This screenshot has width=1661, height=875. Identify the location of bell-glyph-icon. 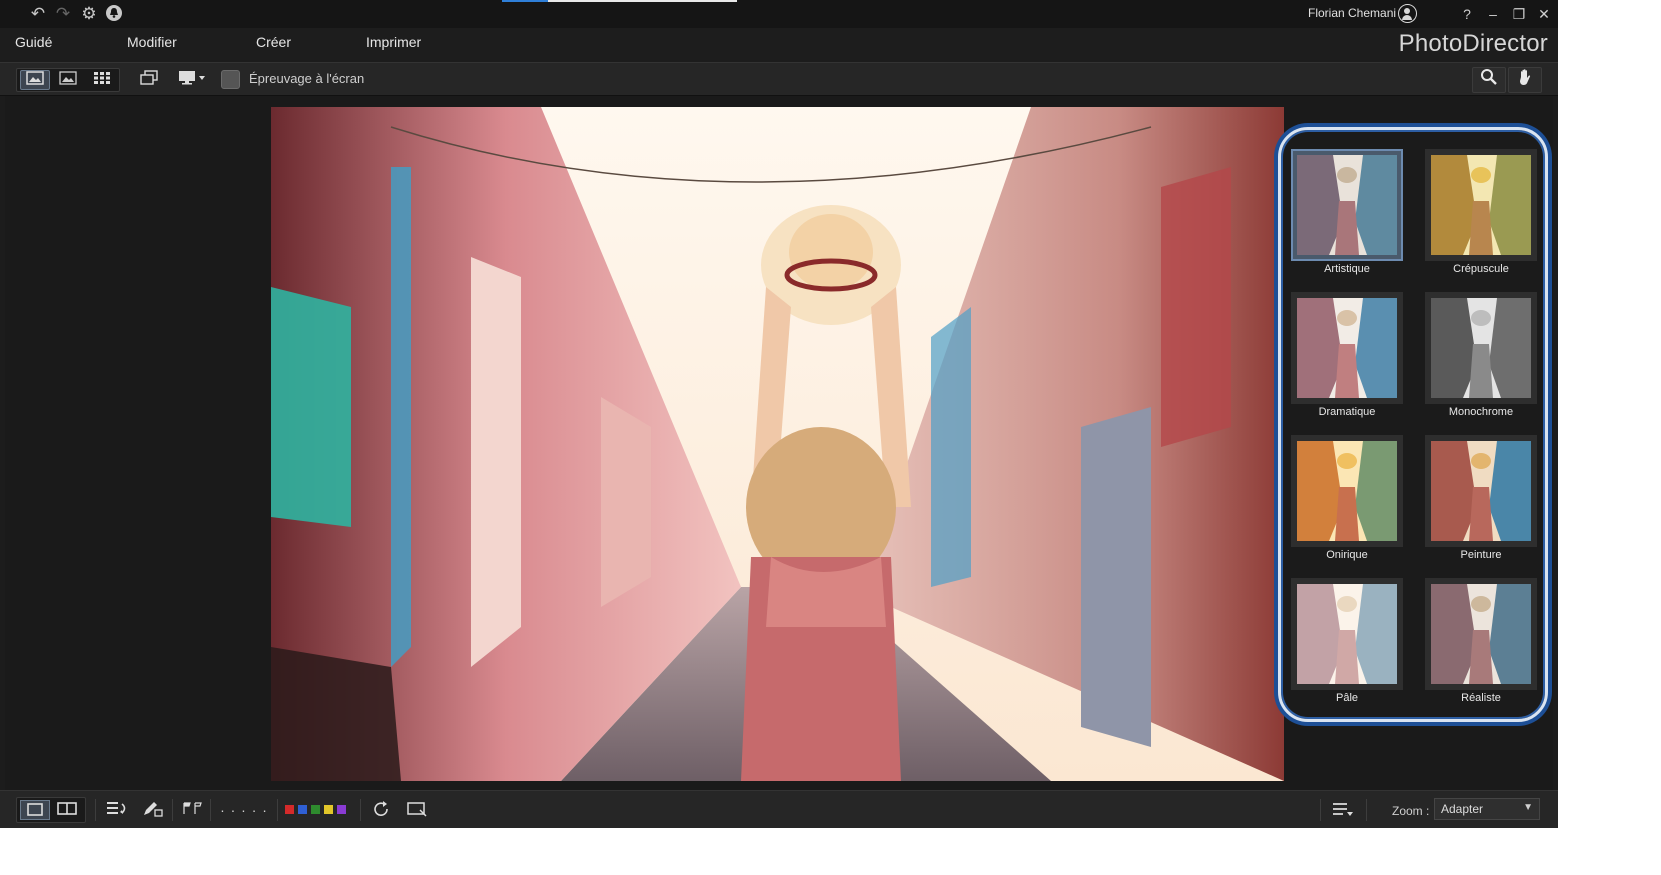
(114, 13).